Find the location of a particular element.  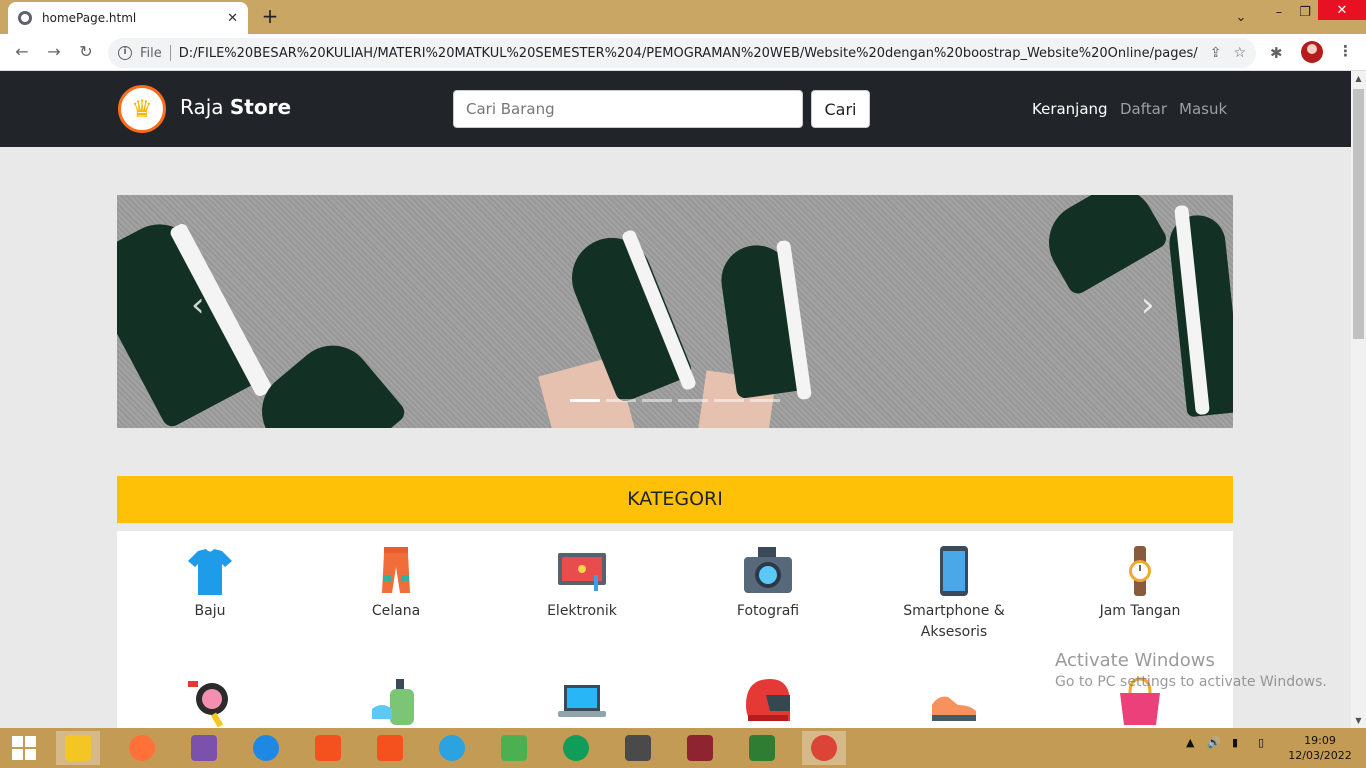

start-button is located at coordinates (24, 748).